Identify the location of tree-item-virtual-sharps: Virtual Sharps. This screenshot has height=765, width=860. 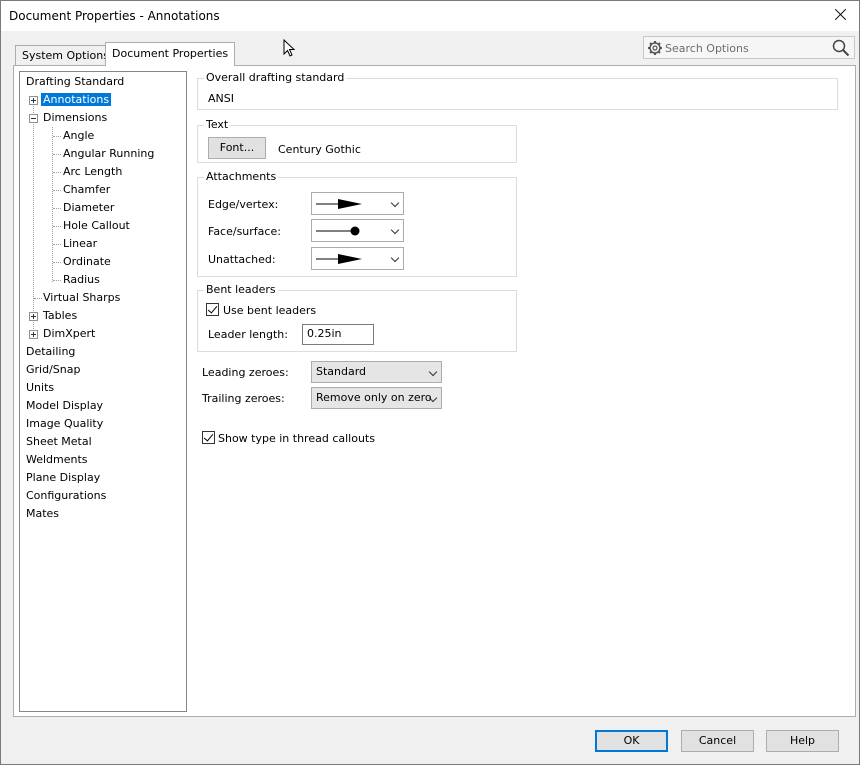
(81, 298).